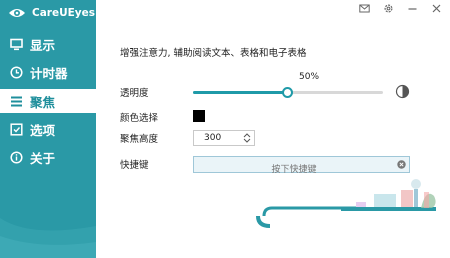  What do you see at coordinates (199, 116) in the screenshot?
I see `color-swatch` at bounding box center [199, 116].